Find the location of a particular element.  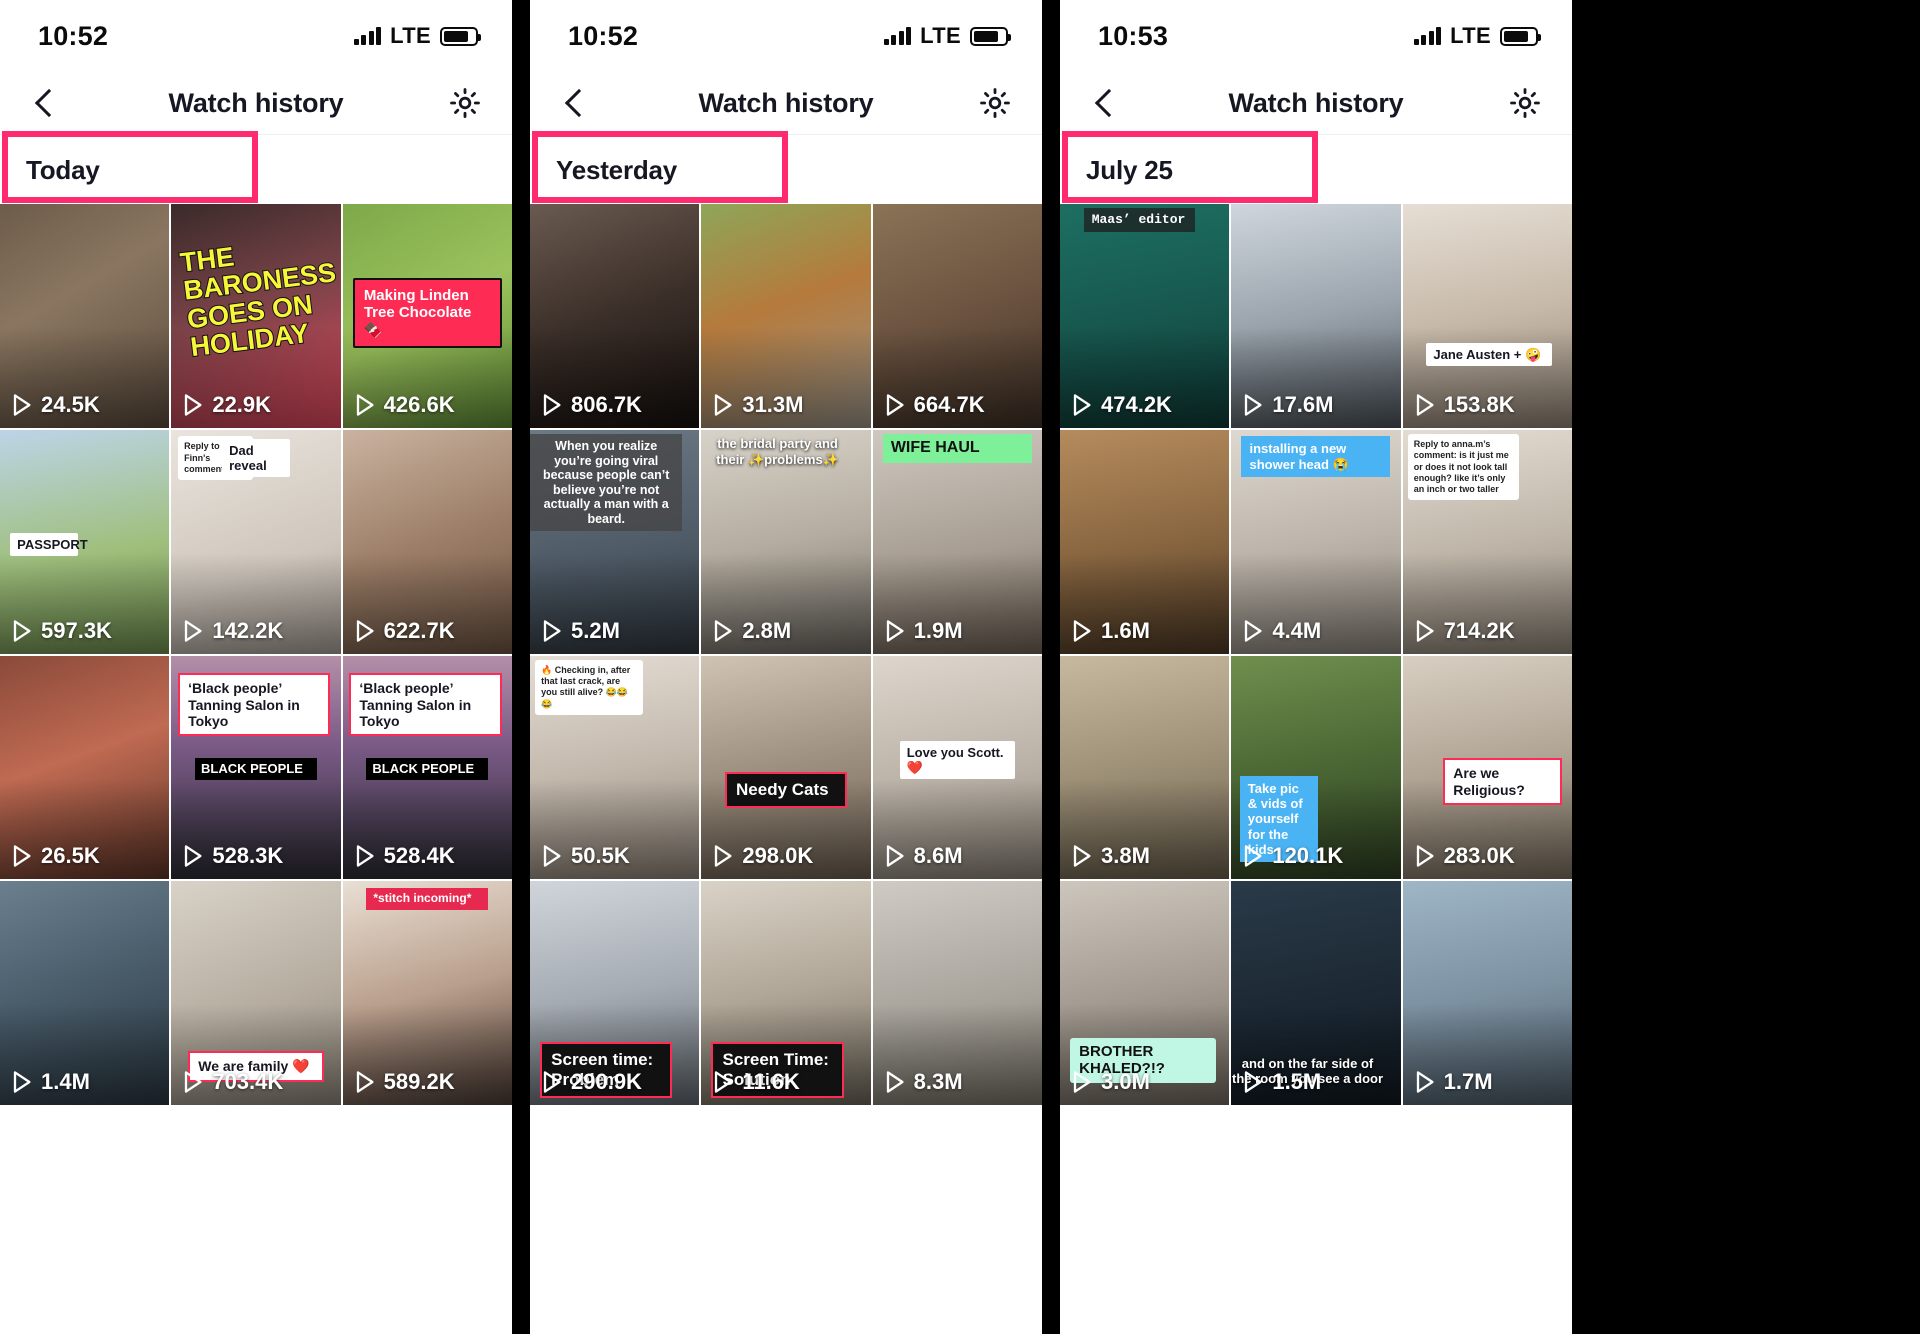

battery-icon is located at coordinates (1520, 36).